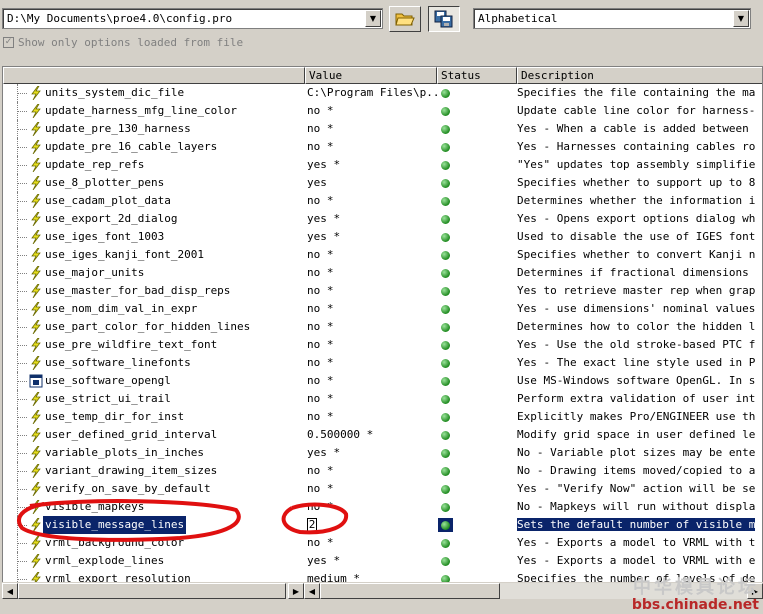 This screenshot has height=614, width=763. Describe the element at coordinates (183, 520) in the screenshot. I see `red-annotation-marks` at that location.